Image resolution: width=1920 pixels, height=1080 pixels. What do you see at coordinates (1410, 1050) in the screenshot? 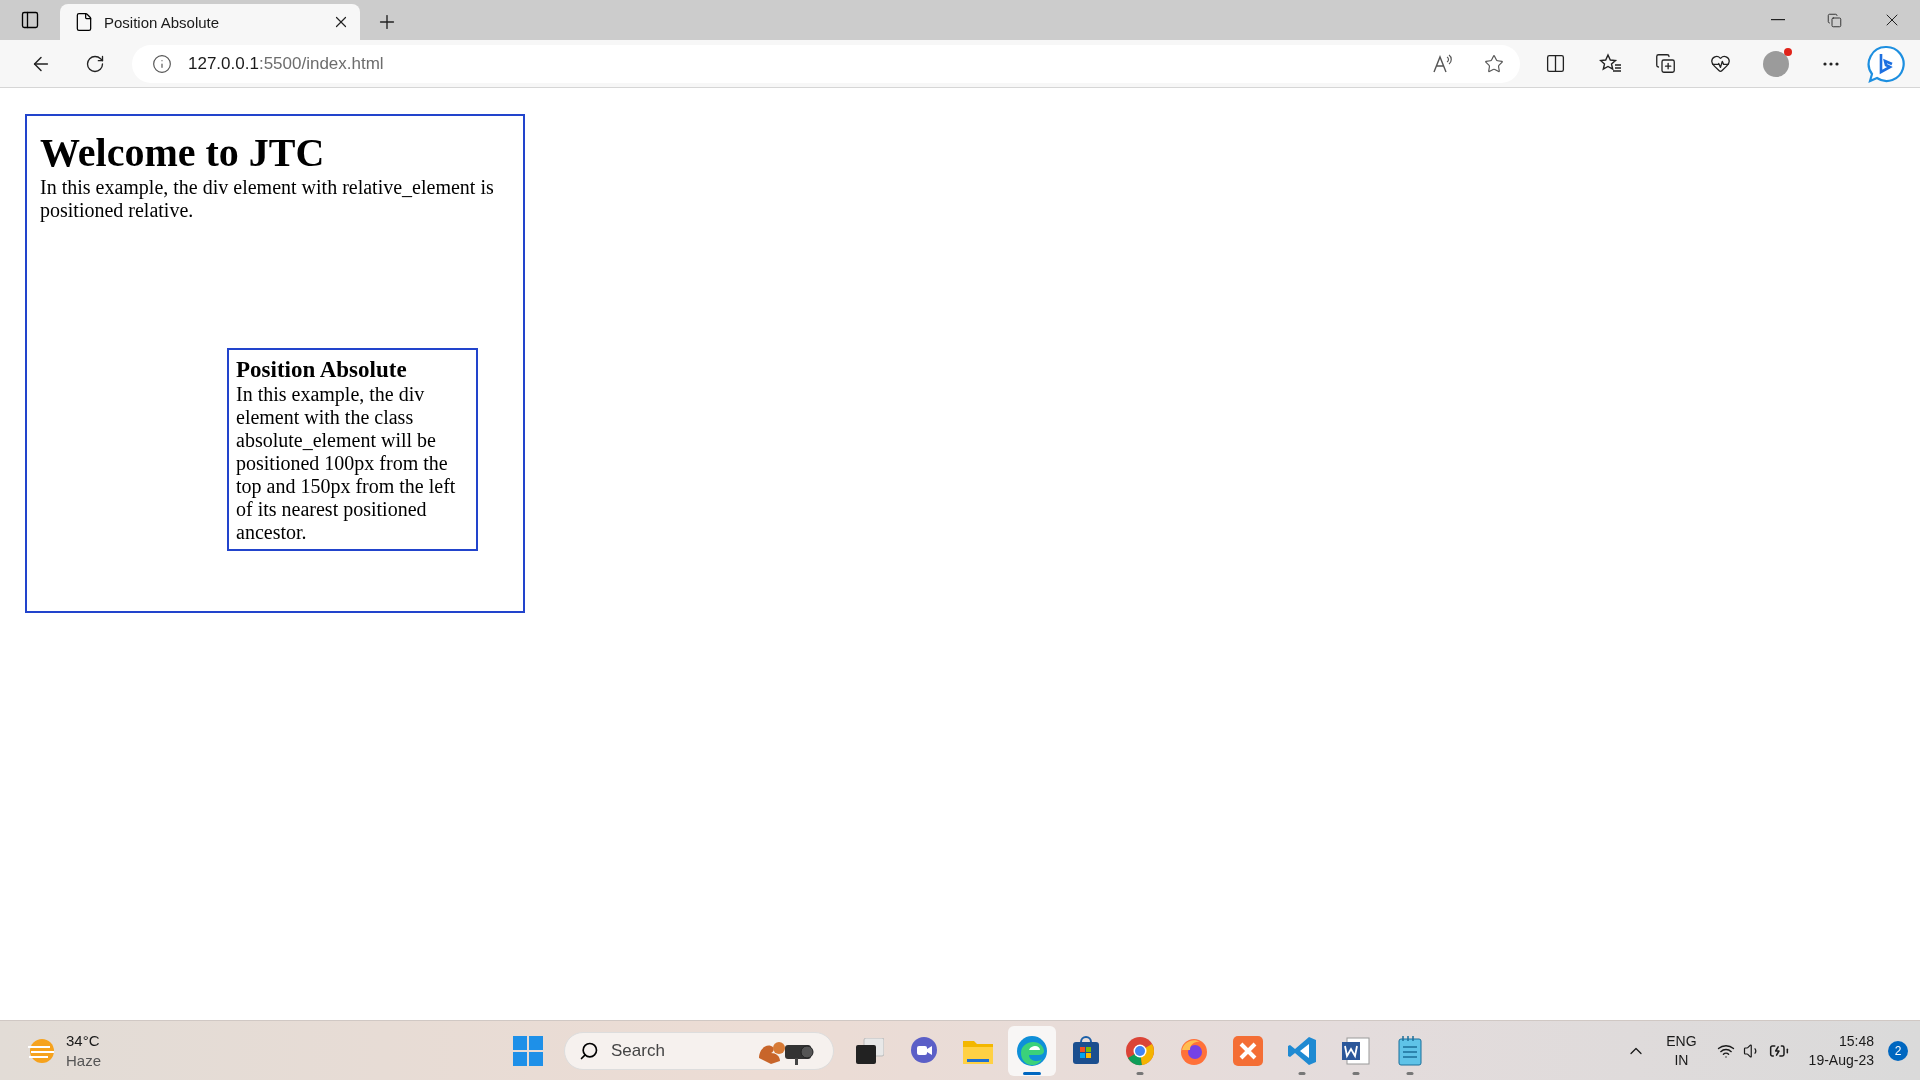
I see `notepad-icon` at bounding box center [1410, 1050].